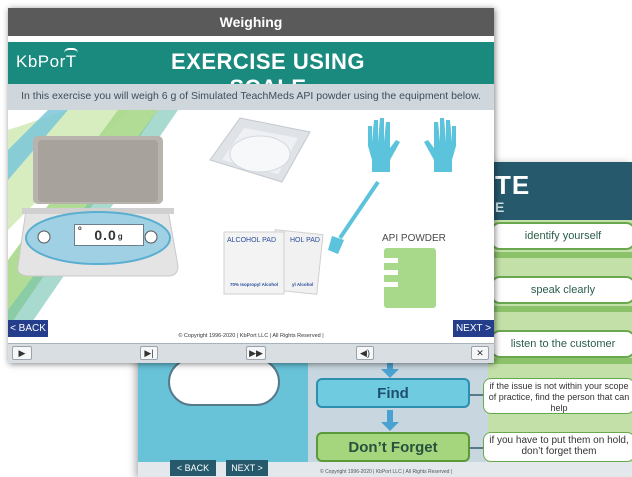 The height and width of the screenshot is (477, 632). Describe the element at coordinates (120, 236) in the screenshot. I see `scale-unit: g` at that location.